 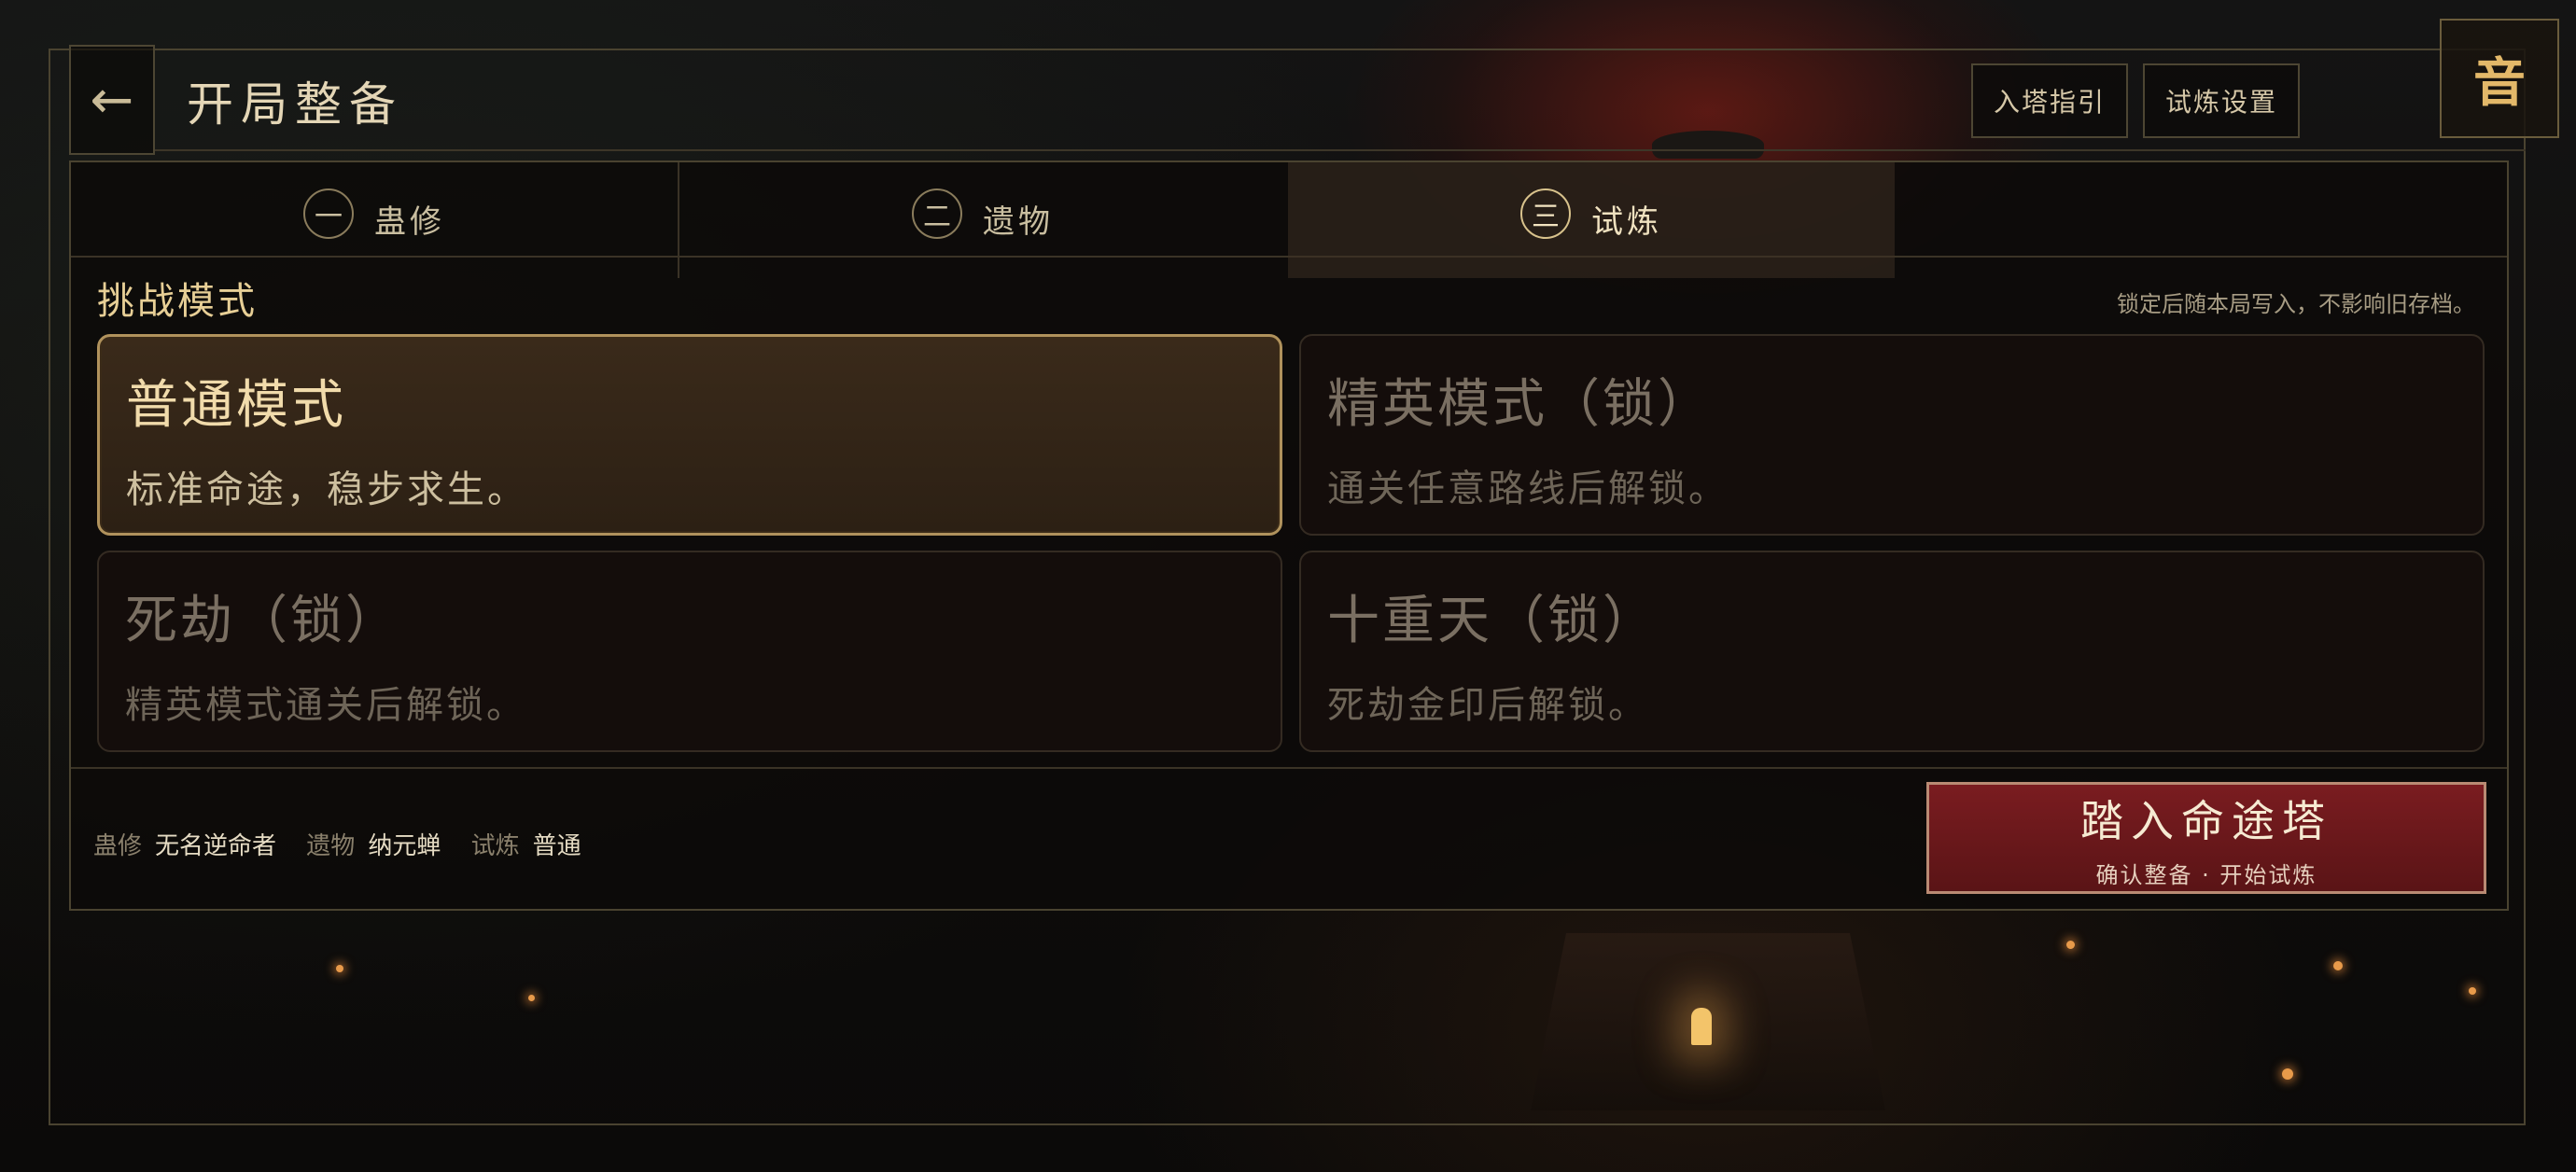 I want to click on section-title: 挑战模式, so click(x=177, y=301).